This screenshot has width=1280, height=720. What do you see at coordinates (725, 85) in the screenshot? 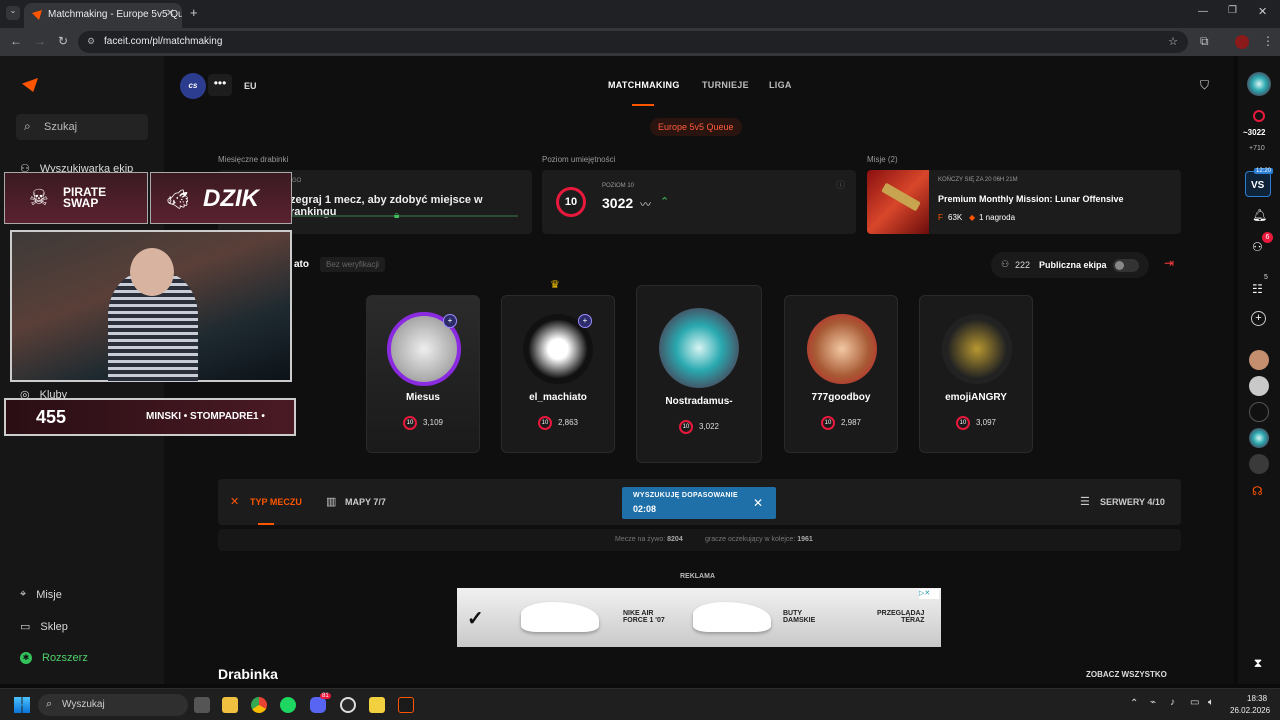
I see `tab-tournaments: TURNIEJE` at bounding box center [725, 85].